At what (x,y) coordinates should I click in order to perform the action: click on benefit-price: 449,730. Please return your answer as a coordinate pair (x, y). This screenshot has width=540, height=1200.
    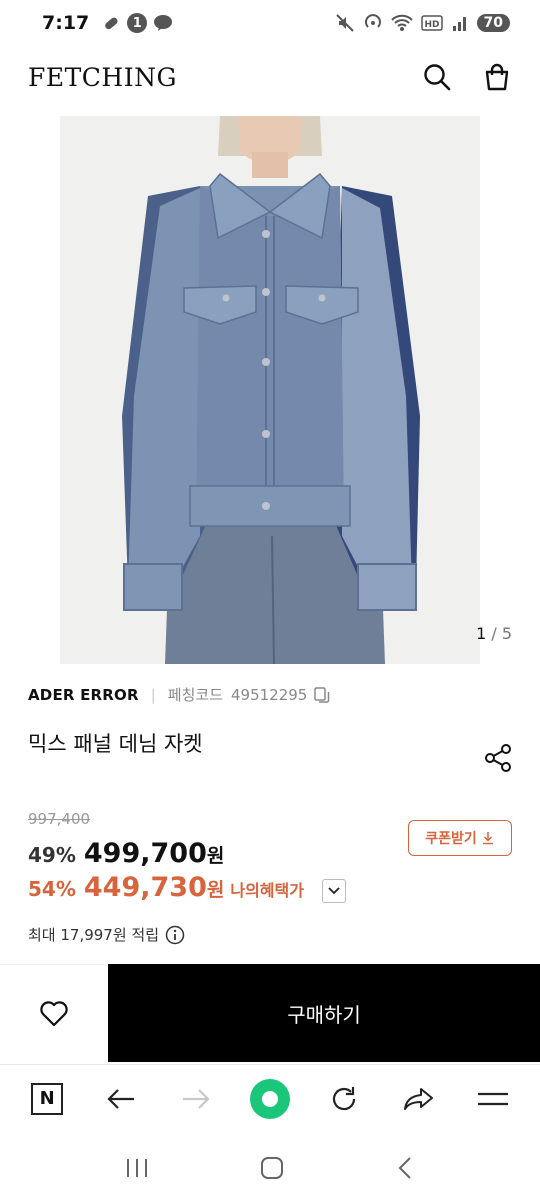
    Looking at the image, I should click on (145, 887).